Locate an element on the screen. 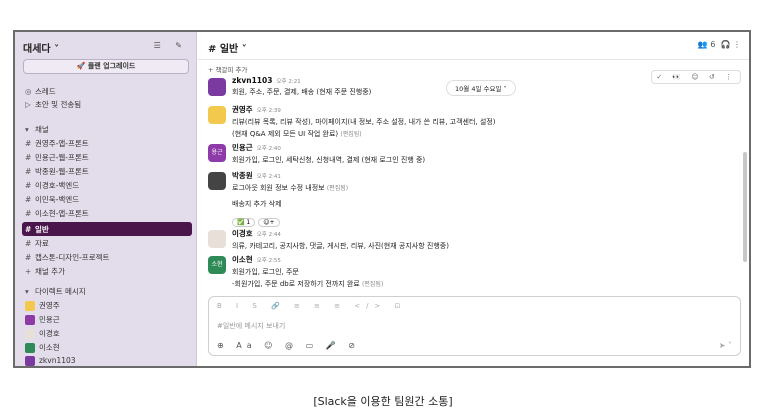 Image resolution: width=766 pixels, height=415 pixels. sidebar-channel-active: # 일반 is located at coordinates (37, 229).